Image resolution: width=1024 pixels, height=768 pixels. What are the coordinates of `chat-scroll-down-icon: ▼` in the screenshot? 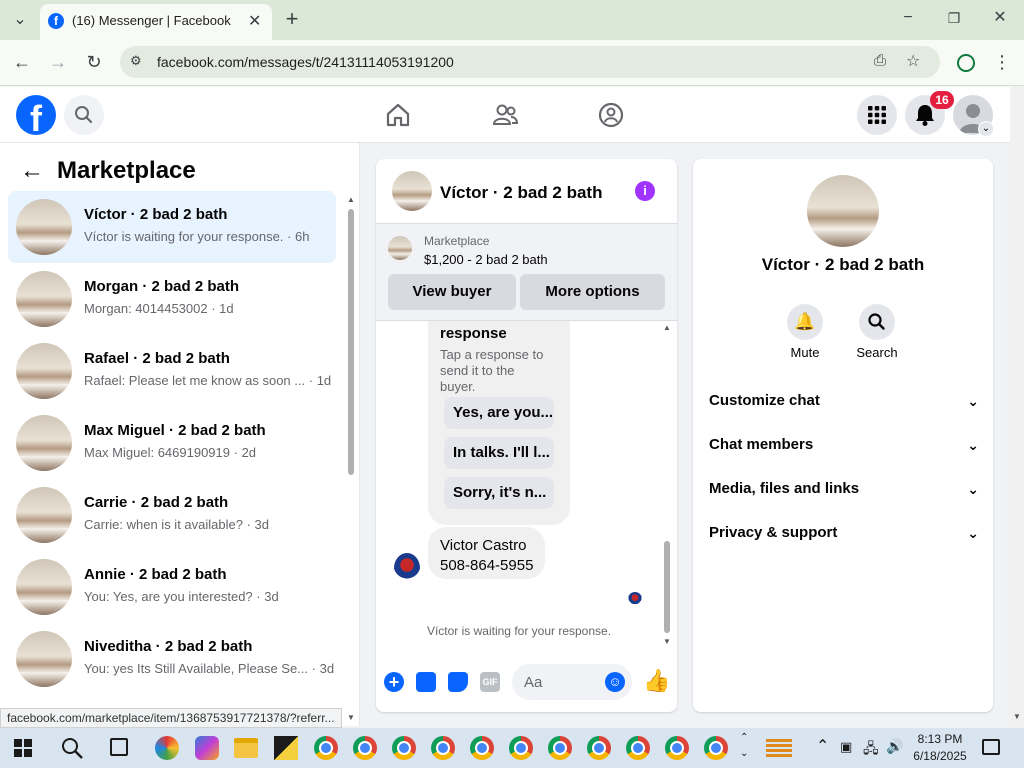 It's located at (667, 641).